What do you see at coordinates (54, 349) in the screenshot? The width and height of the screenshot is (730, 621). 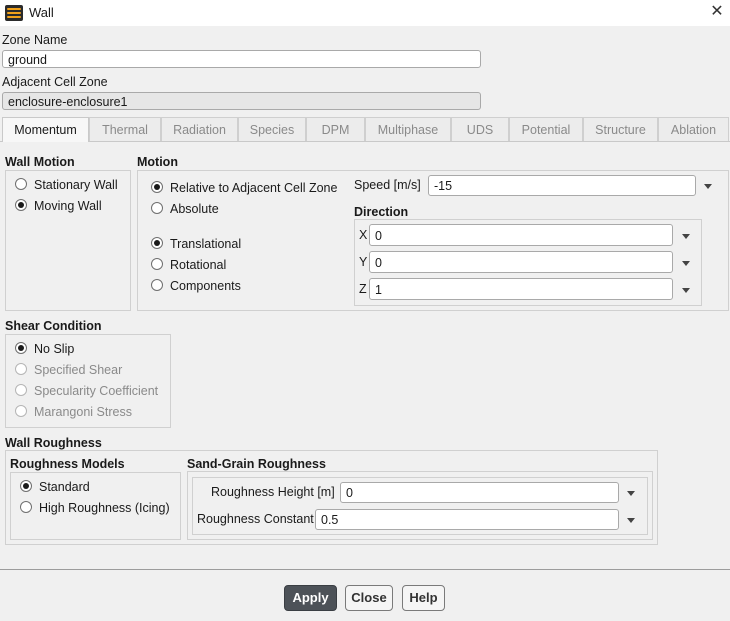 I see `no-slip-label: No Slip` at bounding box center [54, 349].